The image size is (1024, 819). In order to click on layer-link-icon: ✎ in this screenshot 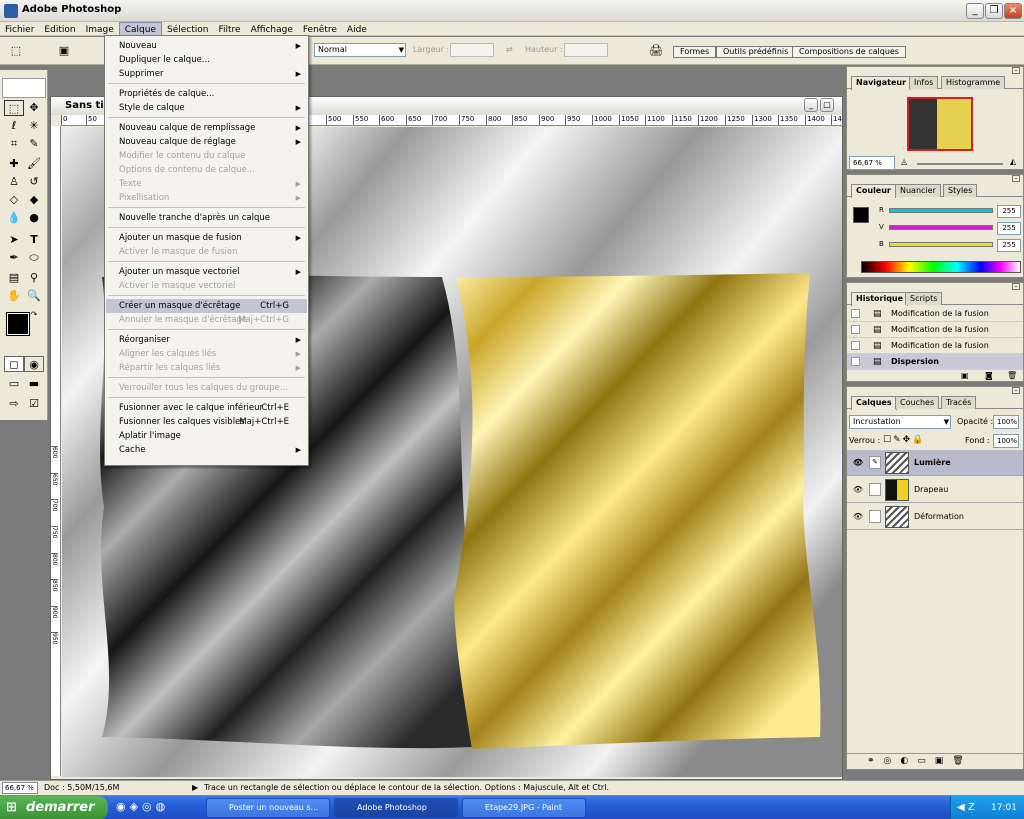, I will do `click(875, 462)`.